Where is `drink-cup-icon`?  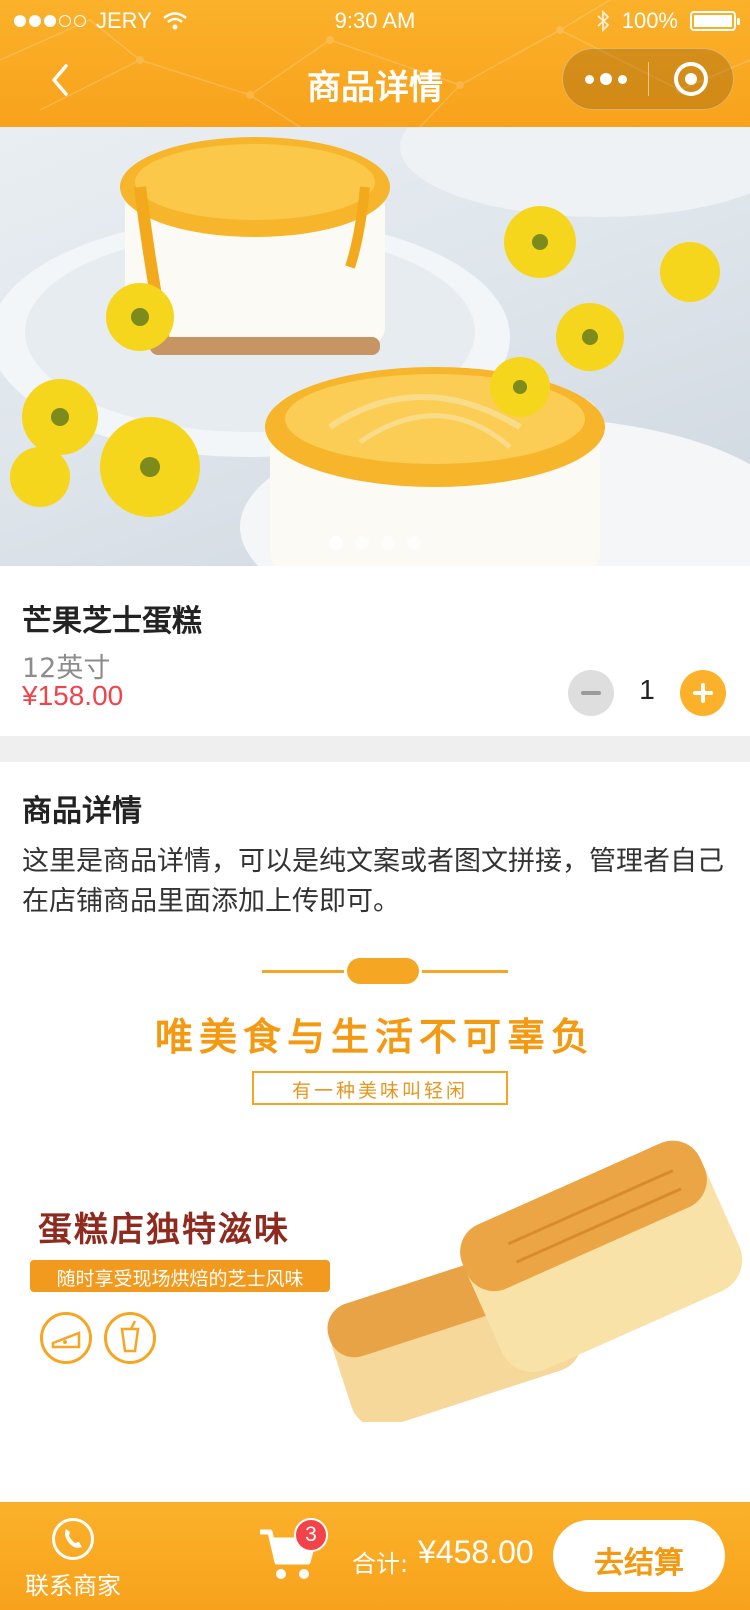
drink-cup-icon is located at coordinates (130, 1338).